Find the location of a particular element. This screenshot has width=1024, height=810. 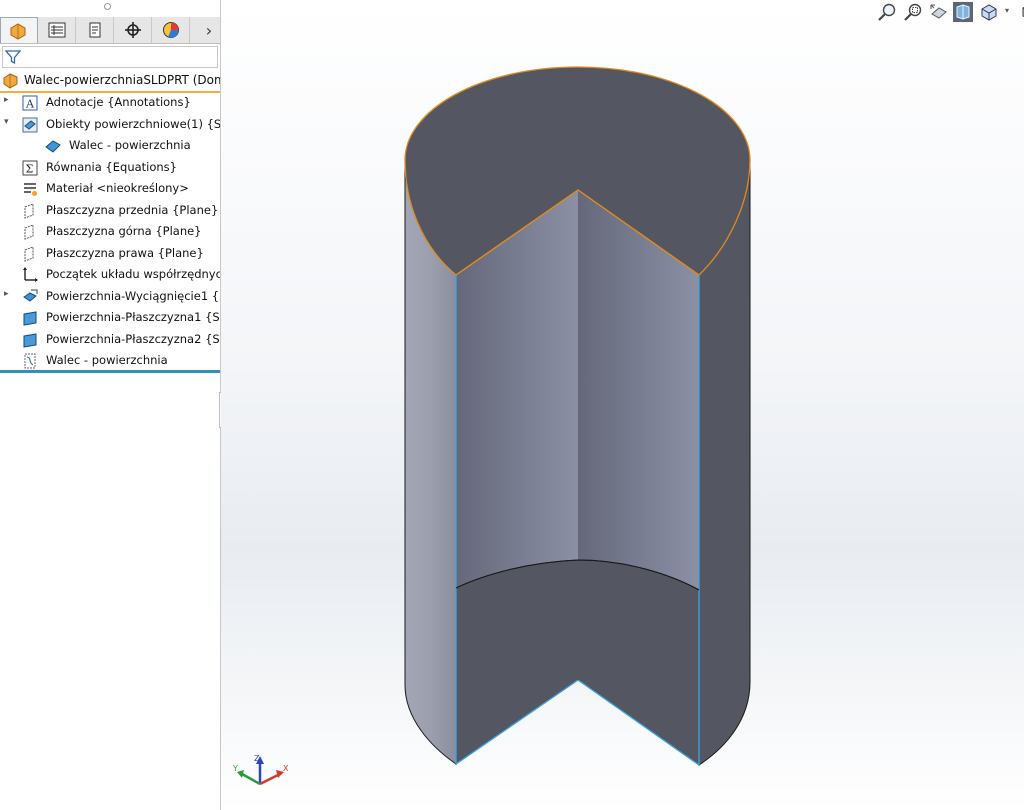

feature-manager-icon is located at coordinates (18, 31).